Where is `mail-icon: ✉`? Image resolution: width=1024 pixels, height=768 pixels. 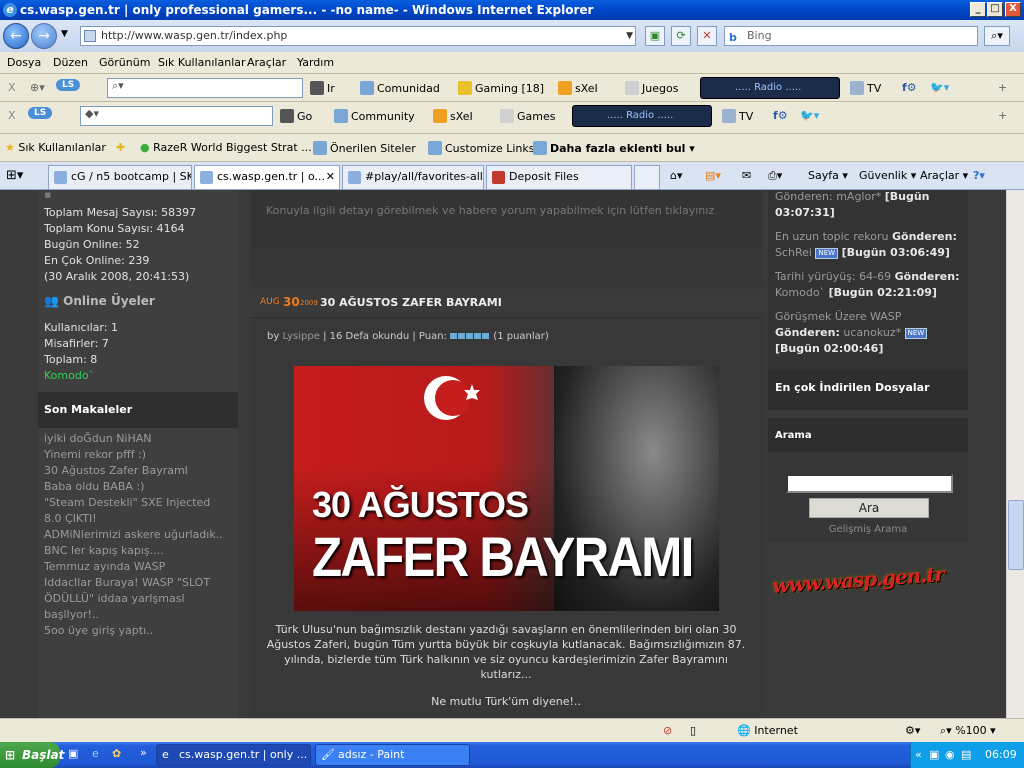 mail-icon: ✉ is located at coordinates (746, 175).